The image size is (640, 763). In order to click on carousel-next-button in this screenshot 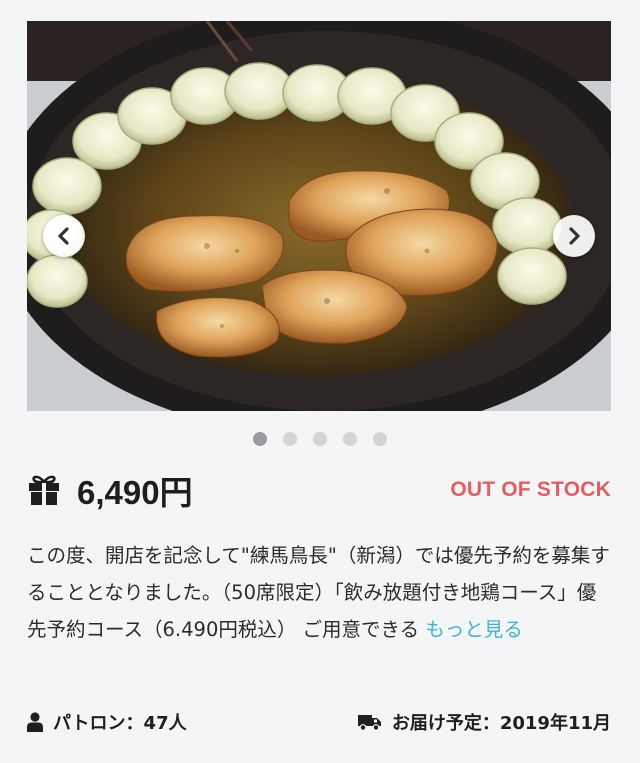, I will do `click(574, 236)`.